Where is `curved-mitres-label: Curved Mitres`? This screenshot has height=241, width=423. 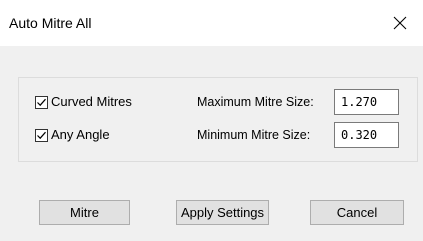 curved-mitres-label: Curved Mitres is located at coordinates (91, 101).